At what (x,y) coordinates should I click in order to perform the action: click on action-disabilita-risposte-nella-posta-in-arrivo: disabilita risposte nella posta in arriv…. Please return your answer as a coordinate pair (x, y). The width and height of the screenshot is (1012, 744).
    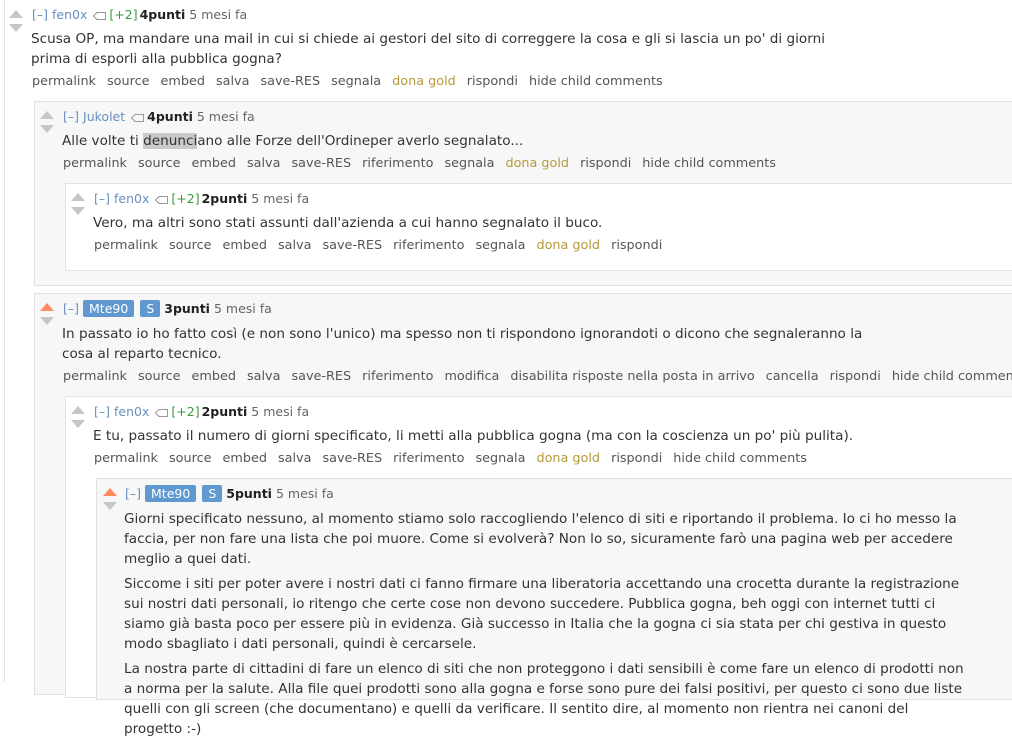
    Looking at the image, I should click on (632, 376).